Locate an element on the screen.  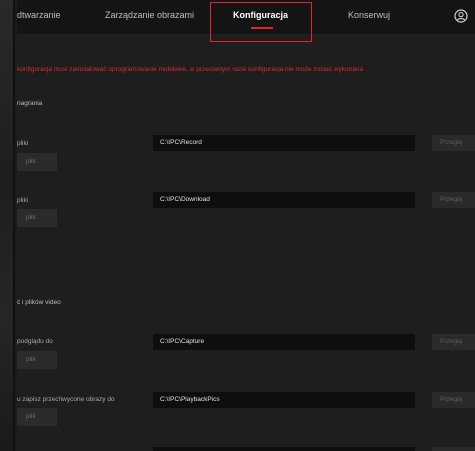
record-path-label: pliki is located at coordinates (23, 143).